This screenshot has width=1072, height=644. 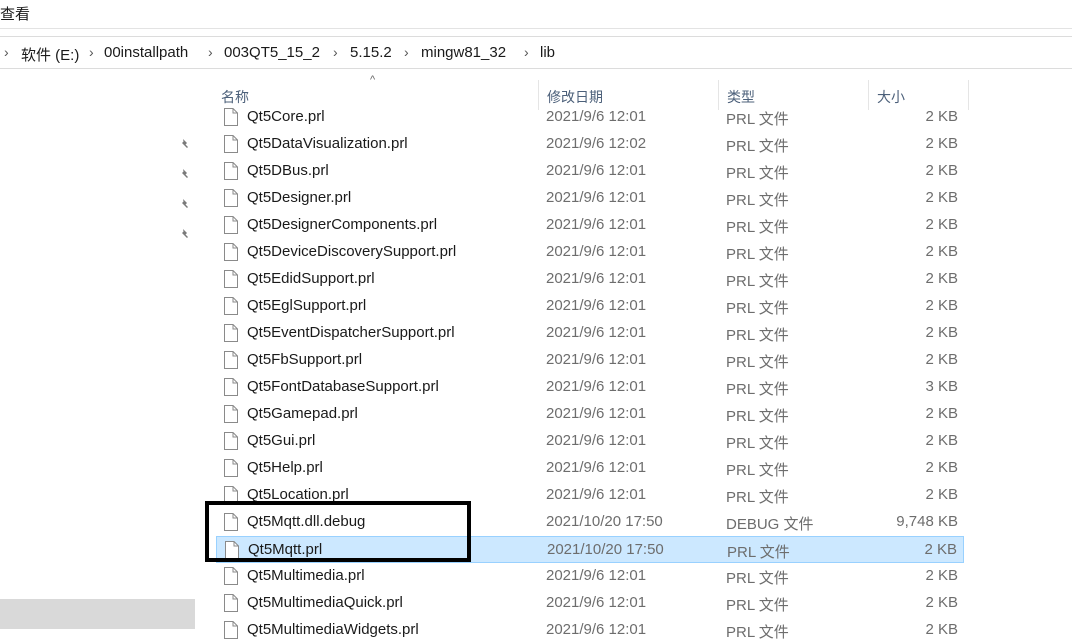 What do you see at coordinates (306, 521) in the screenshot?
I see `file-name: Qt5Mqtt.dll.debug` at bounding box center [306, 521].